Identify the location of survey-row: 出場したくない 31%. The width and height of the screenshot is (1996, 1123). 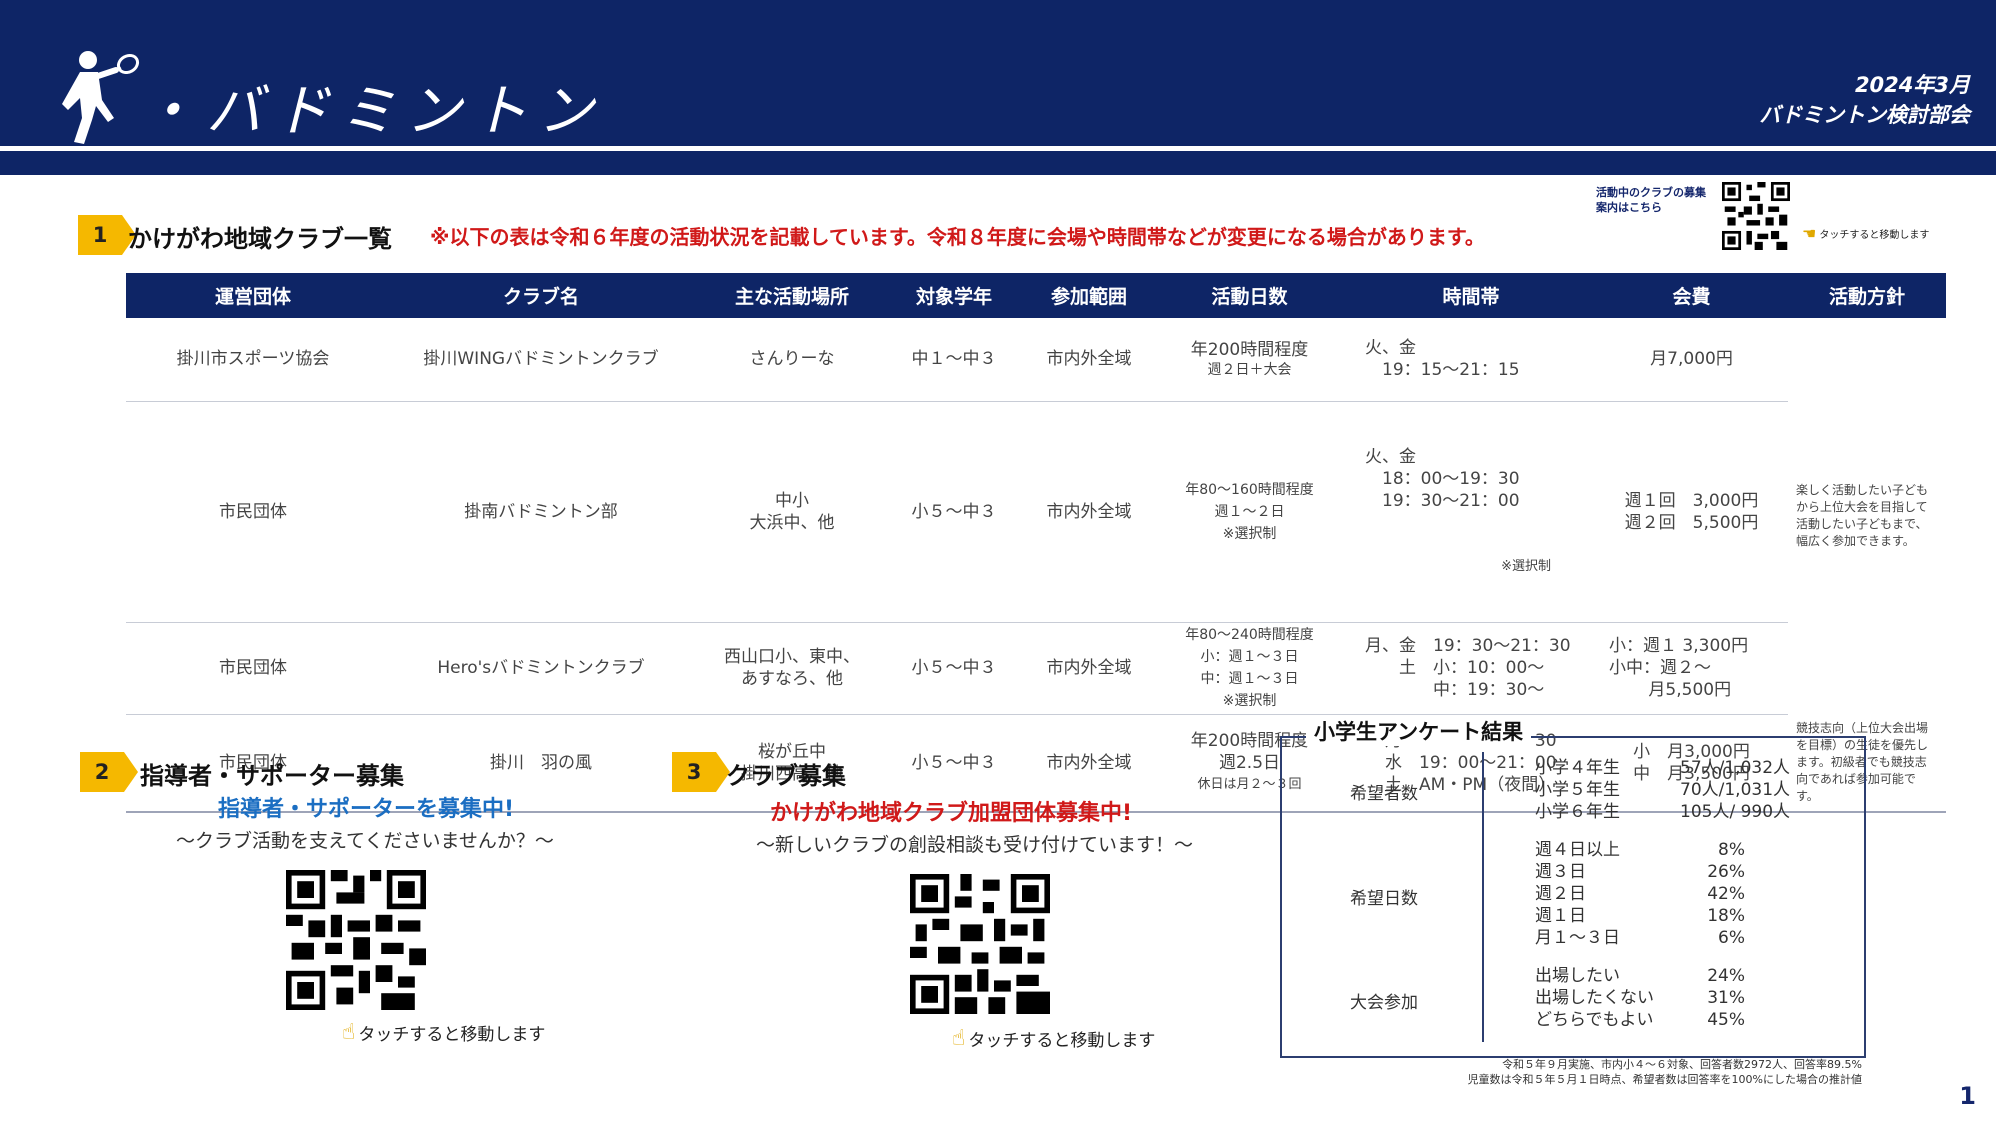
(1640, 998).